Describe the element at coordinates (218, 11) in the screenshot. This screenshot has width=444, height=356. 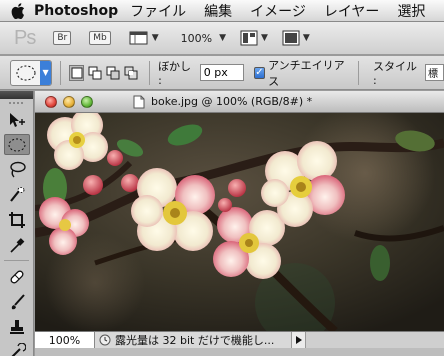
I see `menu-edit: 編集` at that location.